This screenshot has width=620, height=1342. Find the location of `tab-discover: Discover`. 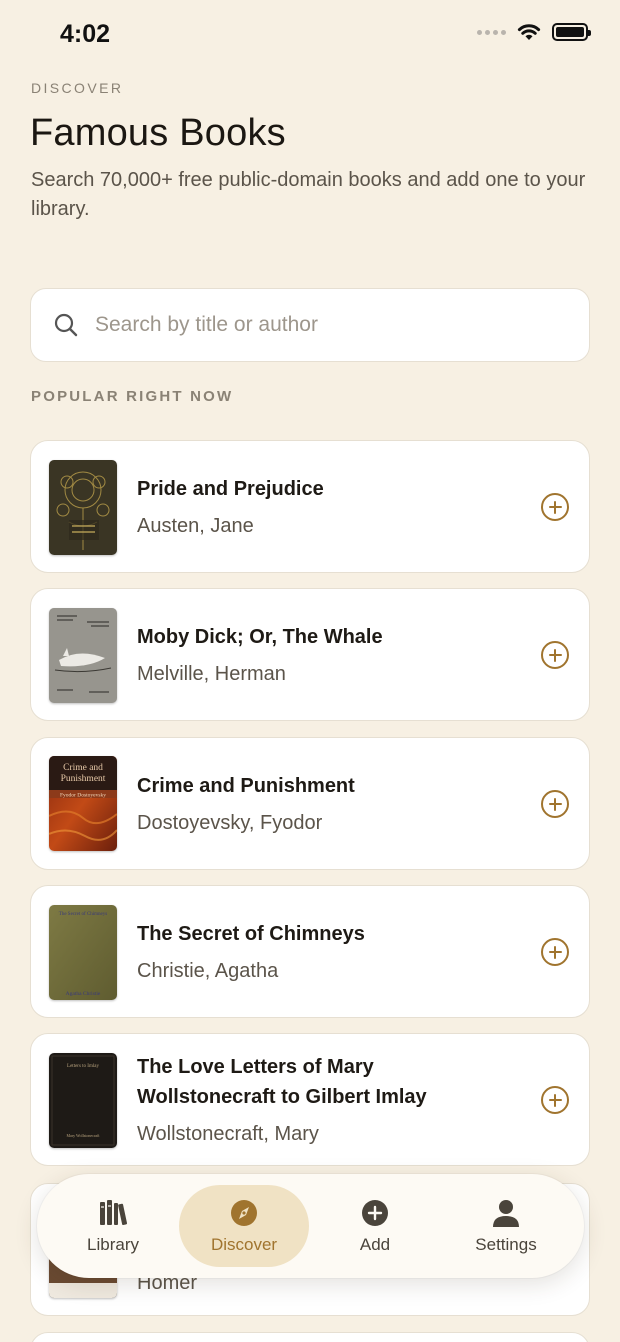

tab-discover: Discover is located at coordinates (244, 1226).